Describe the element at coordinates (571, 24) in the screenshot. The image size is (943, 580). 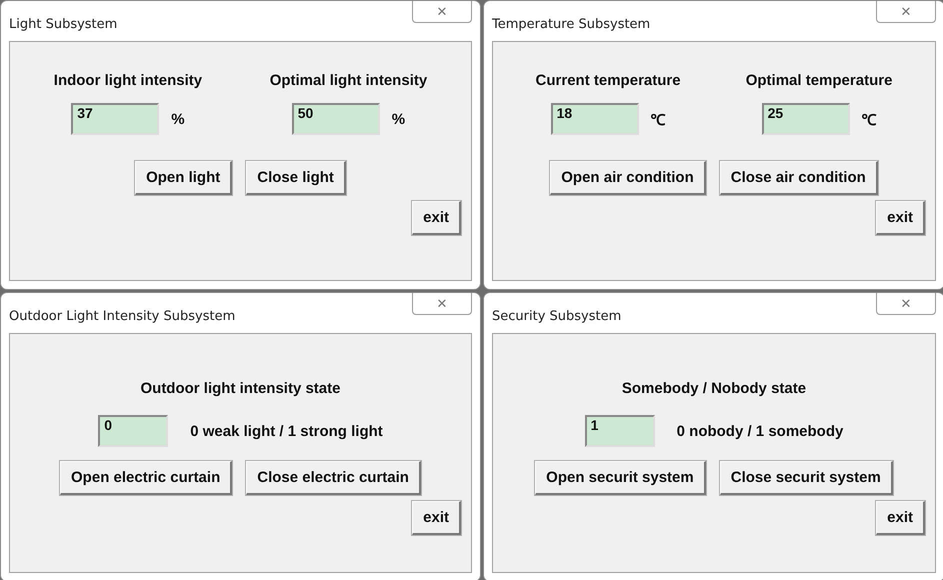
I see `window-title: Temperature Subsystem` at that location.